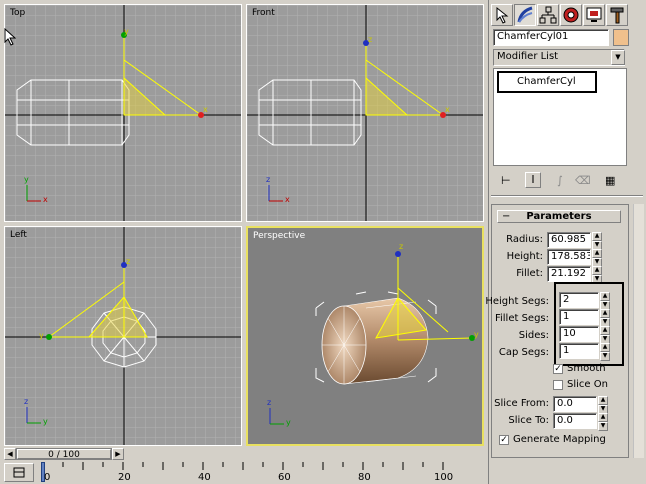 This screenshot has width=646, height=484. Describe the element at coordinates (287, 199) in the screenshot. I see `front-tripod-x: x` at that location.